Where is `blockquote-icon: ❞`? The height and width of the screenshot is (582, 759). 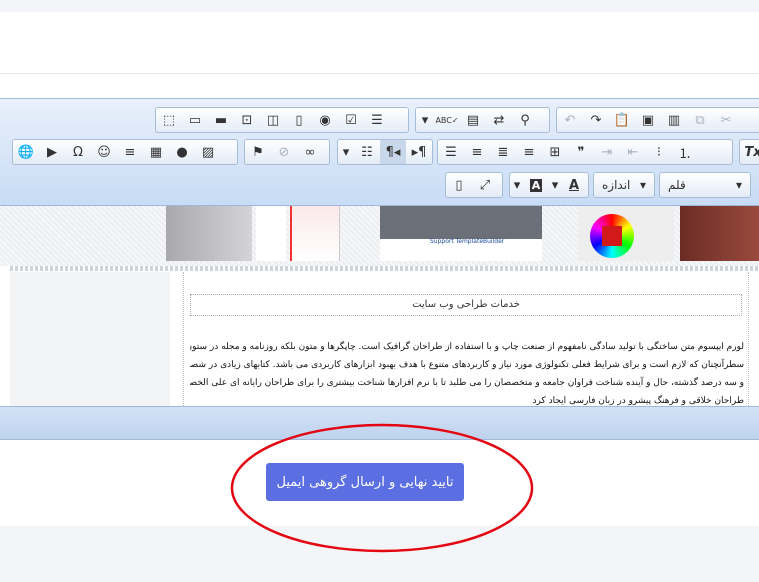
blockquote-icon: ❞ is located at coordinates (581, 152).